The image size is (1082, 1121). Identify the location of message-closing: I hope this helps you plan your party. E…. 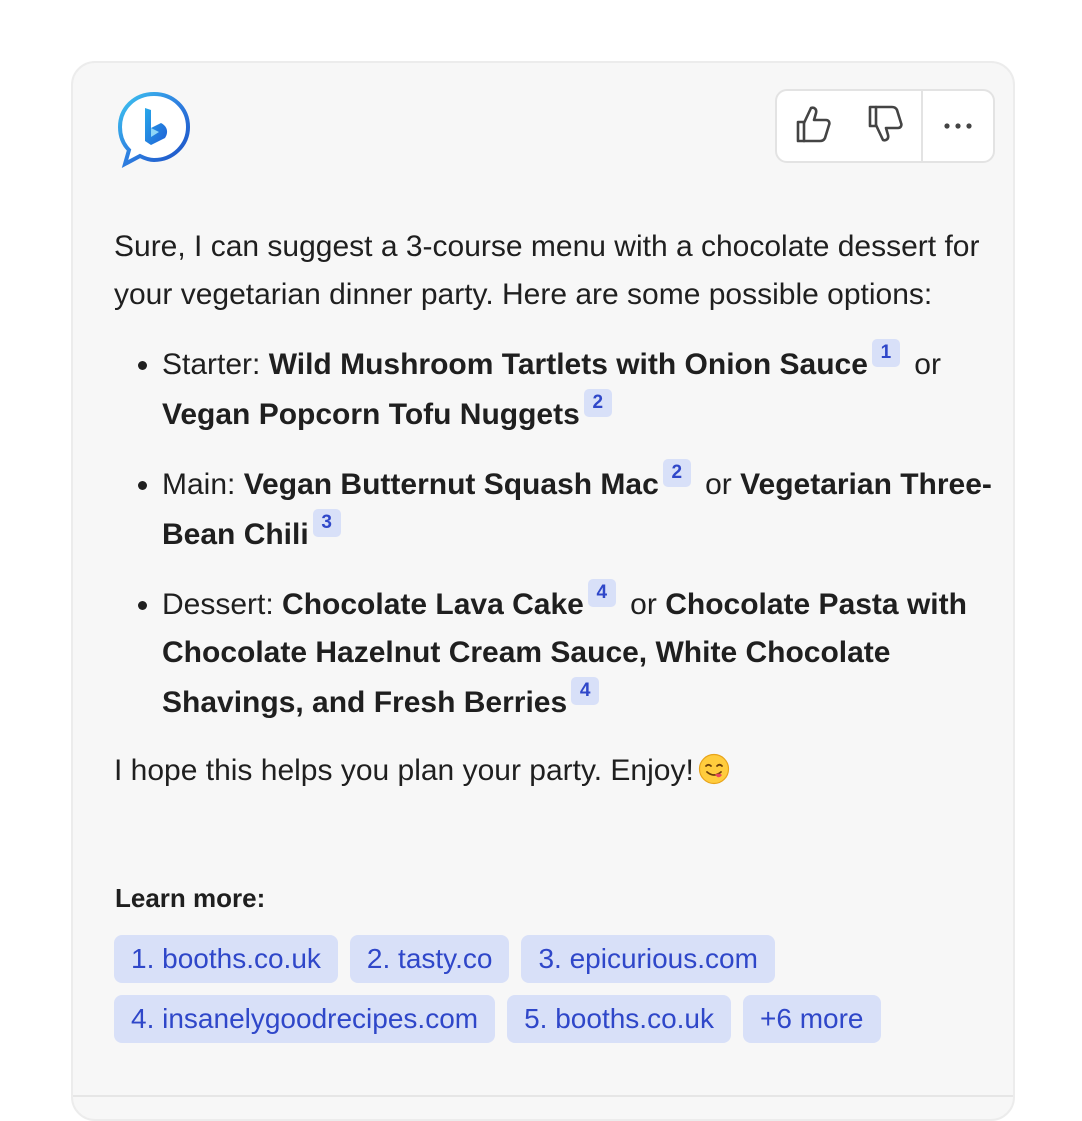
(554, 771).